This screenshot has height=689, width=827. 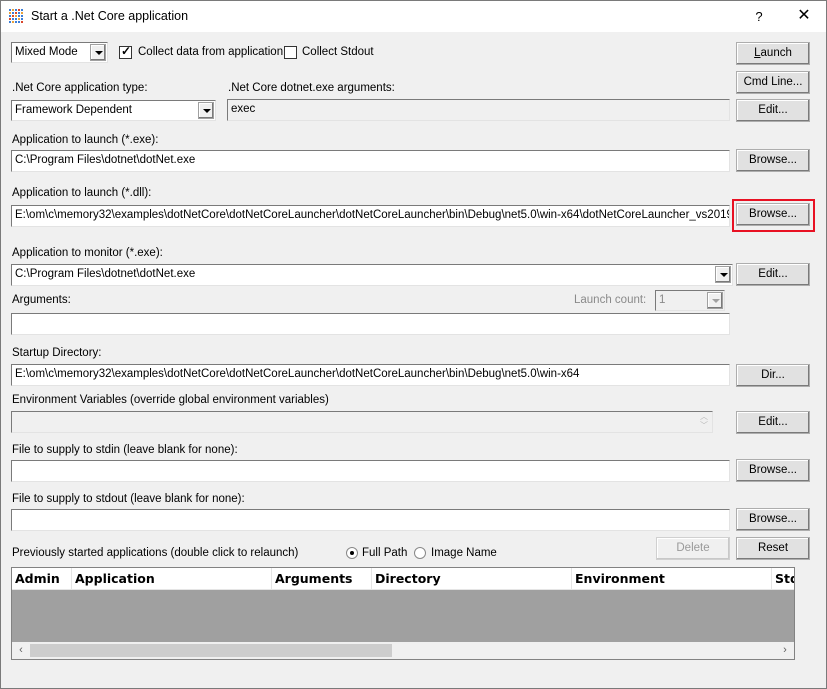 I want to click on chevron-right-icon: ›, so click(x=785, y=650).